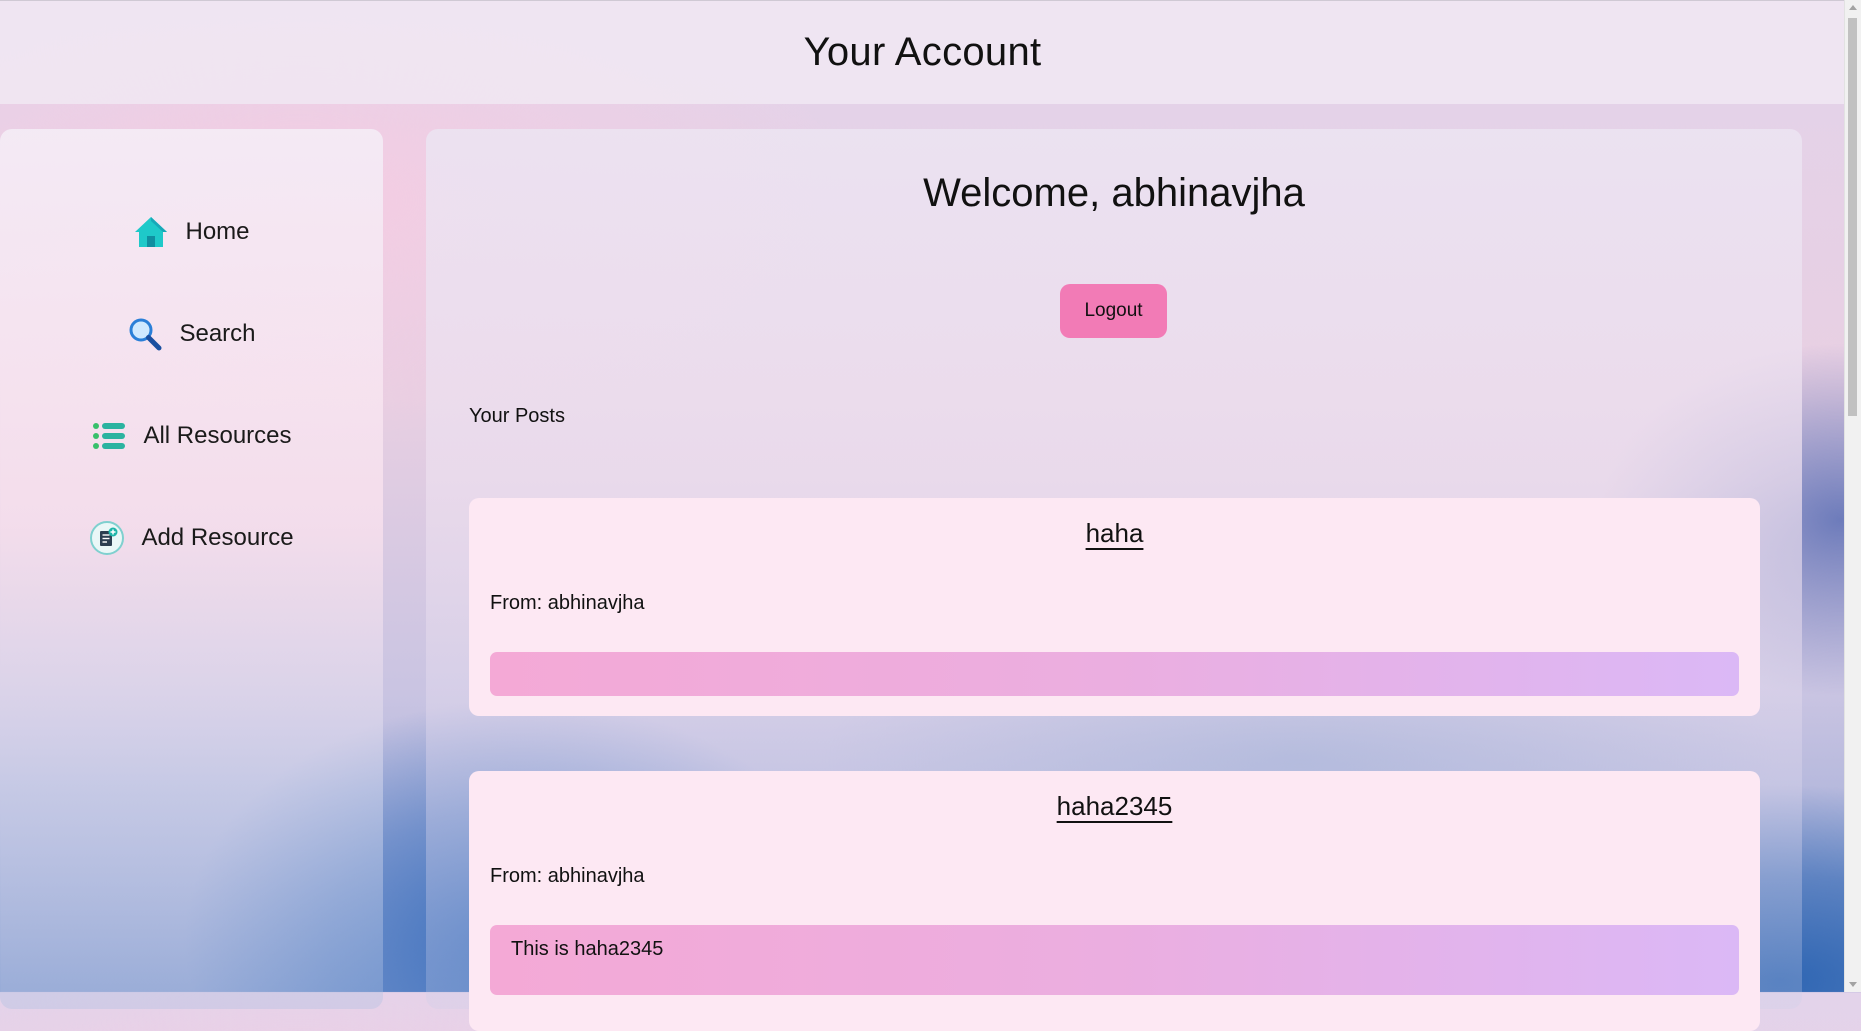  I want to click on welcome-heading: Welcome, abhinavjha, so click(1114, 193).